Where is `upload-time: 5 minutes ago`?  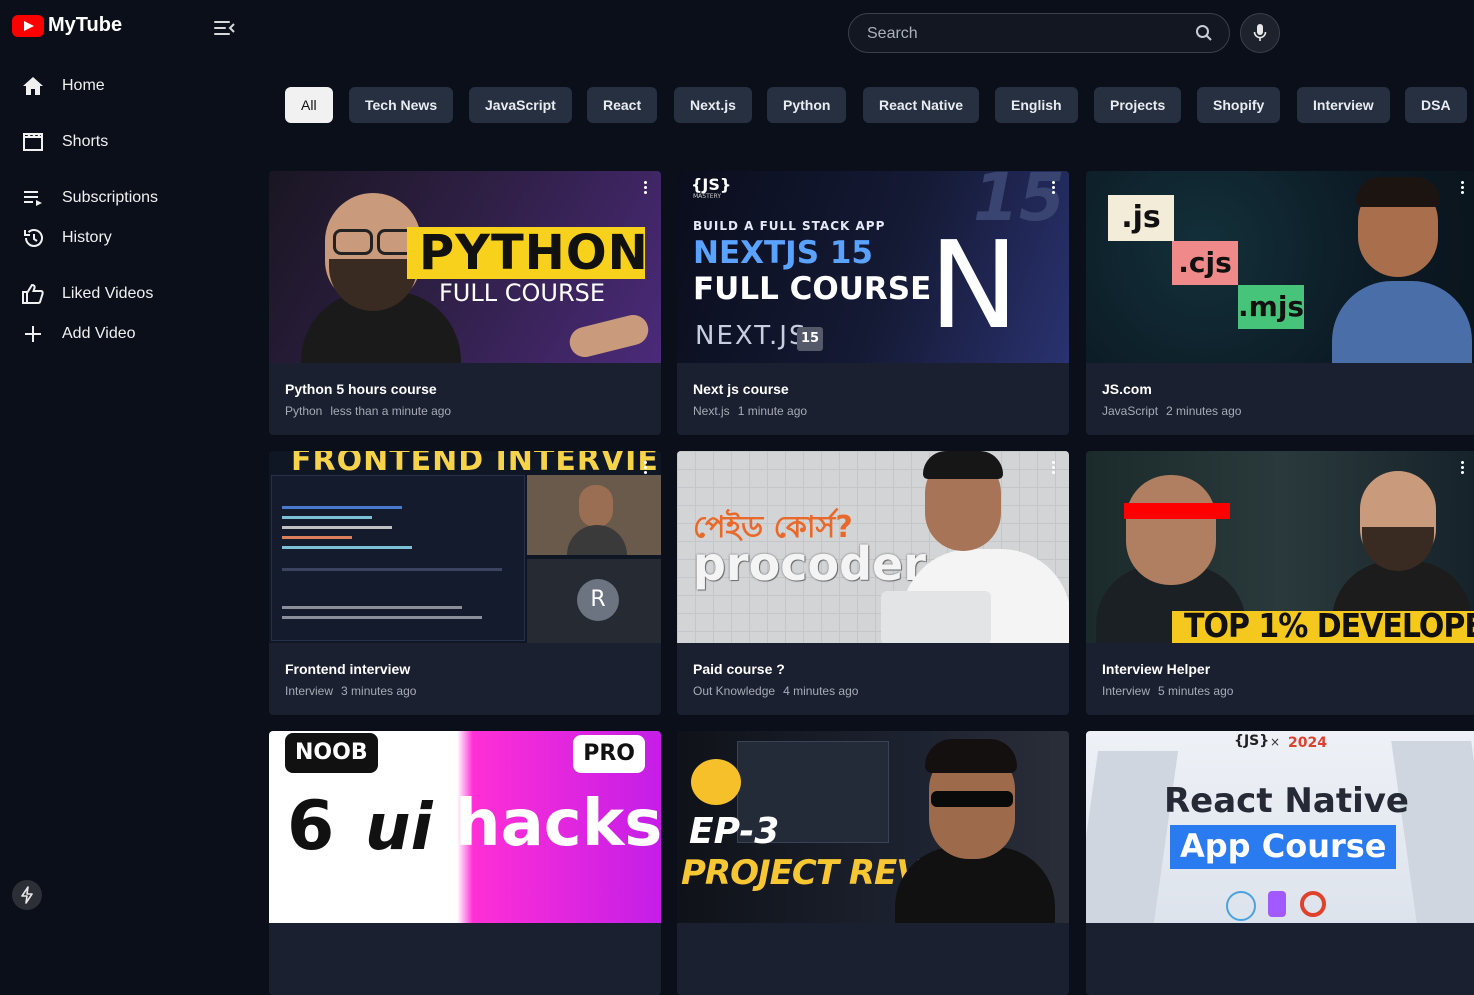 upload-time: 5 minutes ago is located at coordinates (1196, 691).